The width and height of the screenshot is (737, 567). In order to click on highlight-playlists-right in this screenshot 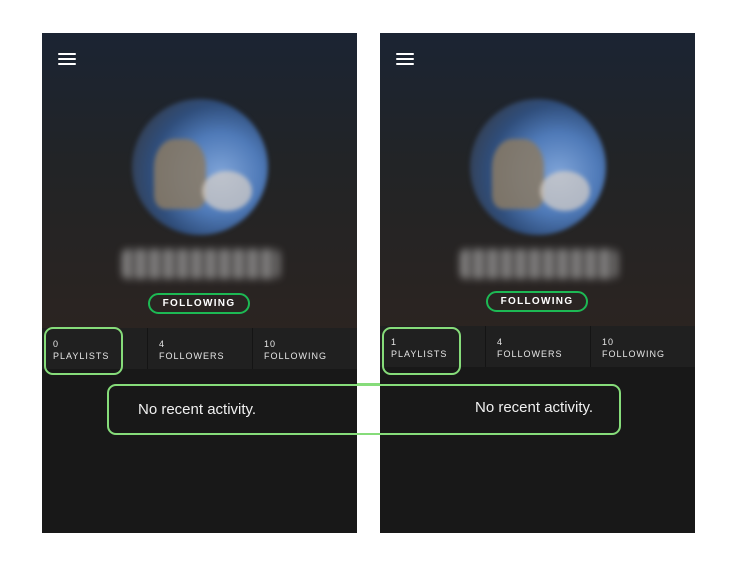, I will do `click(421, 351)`.